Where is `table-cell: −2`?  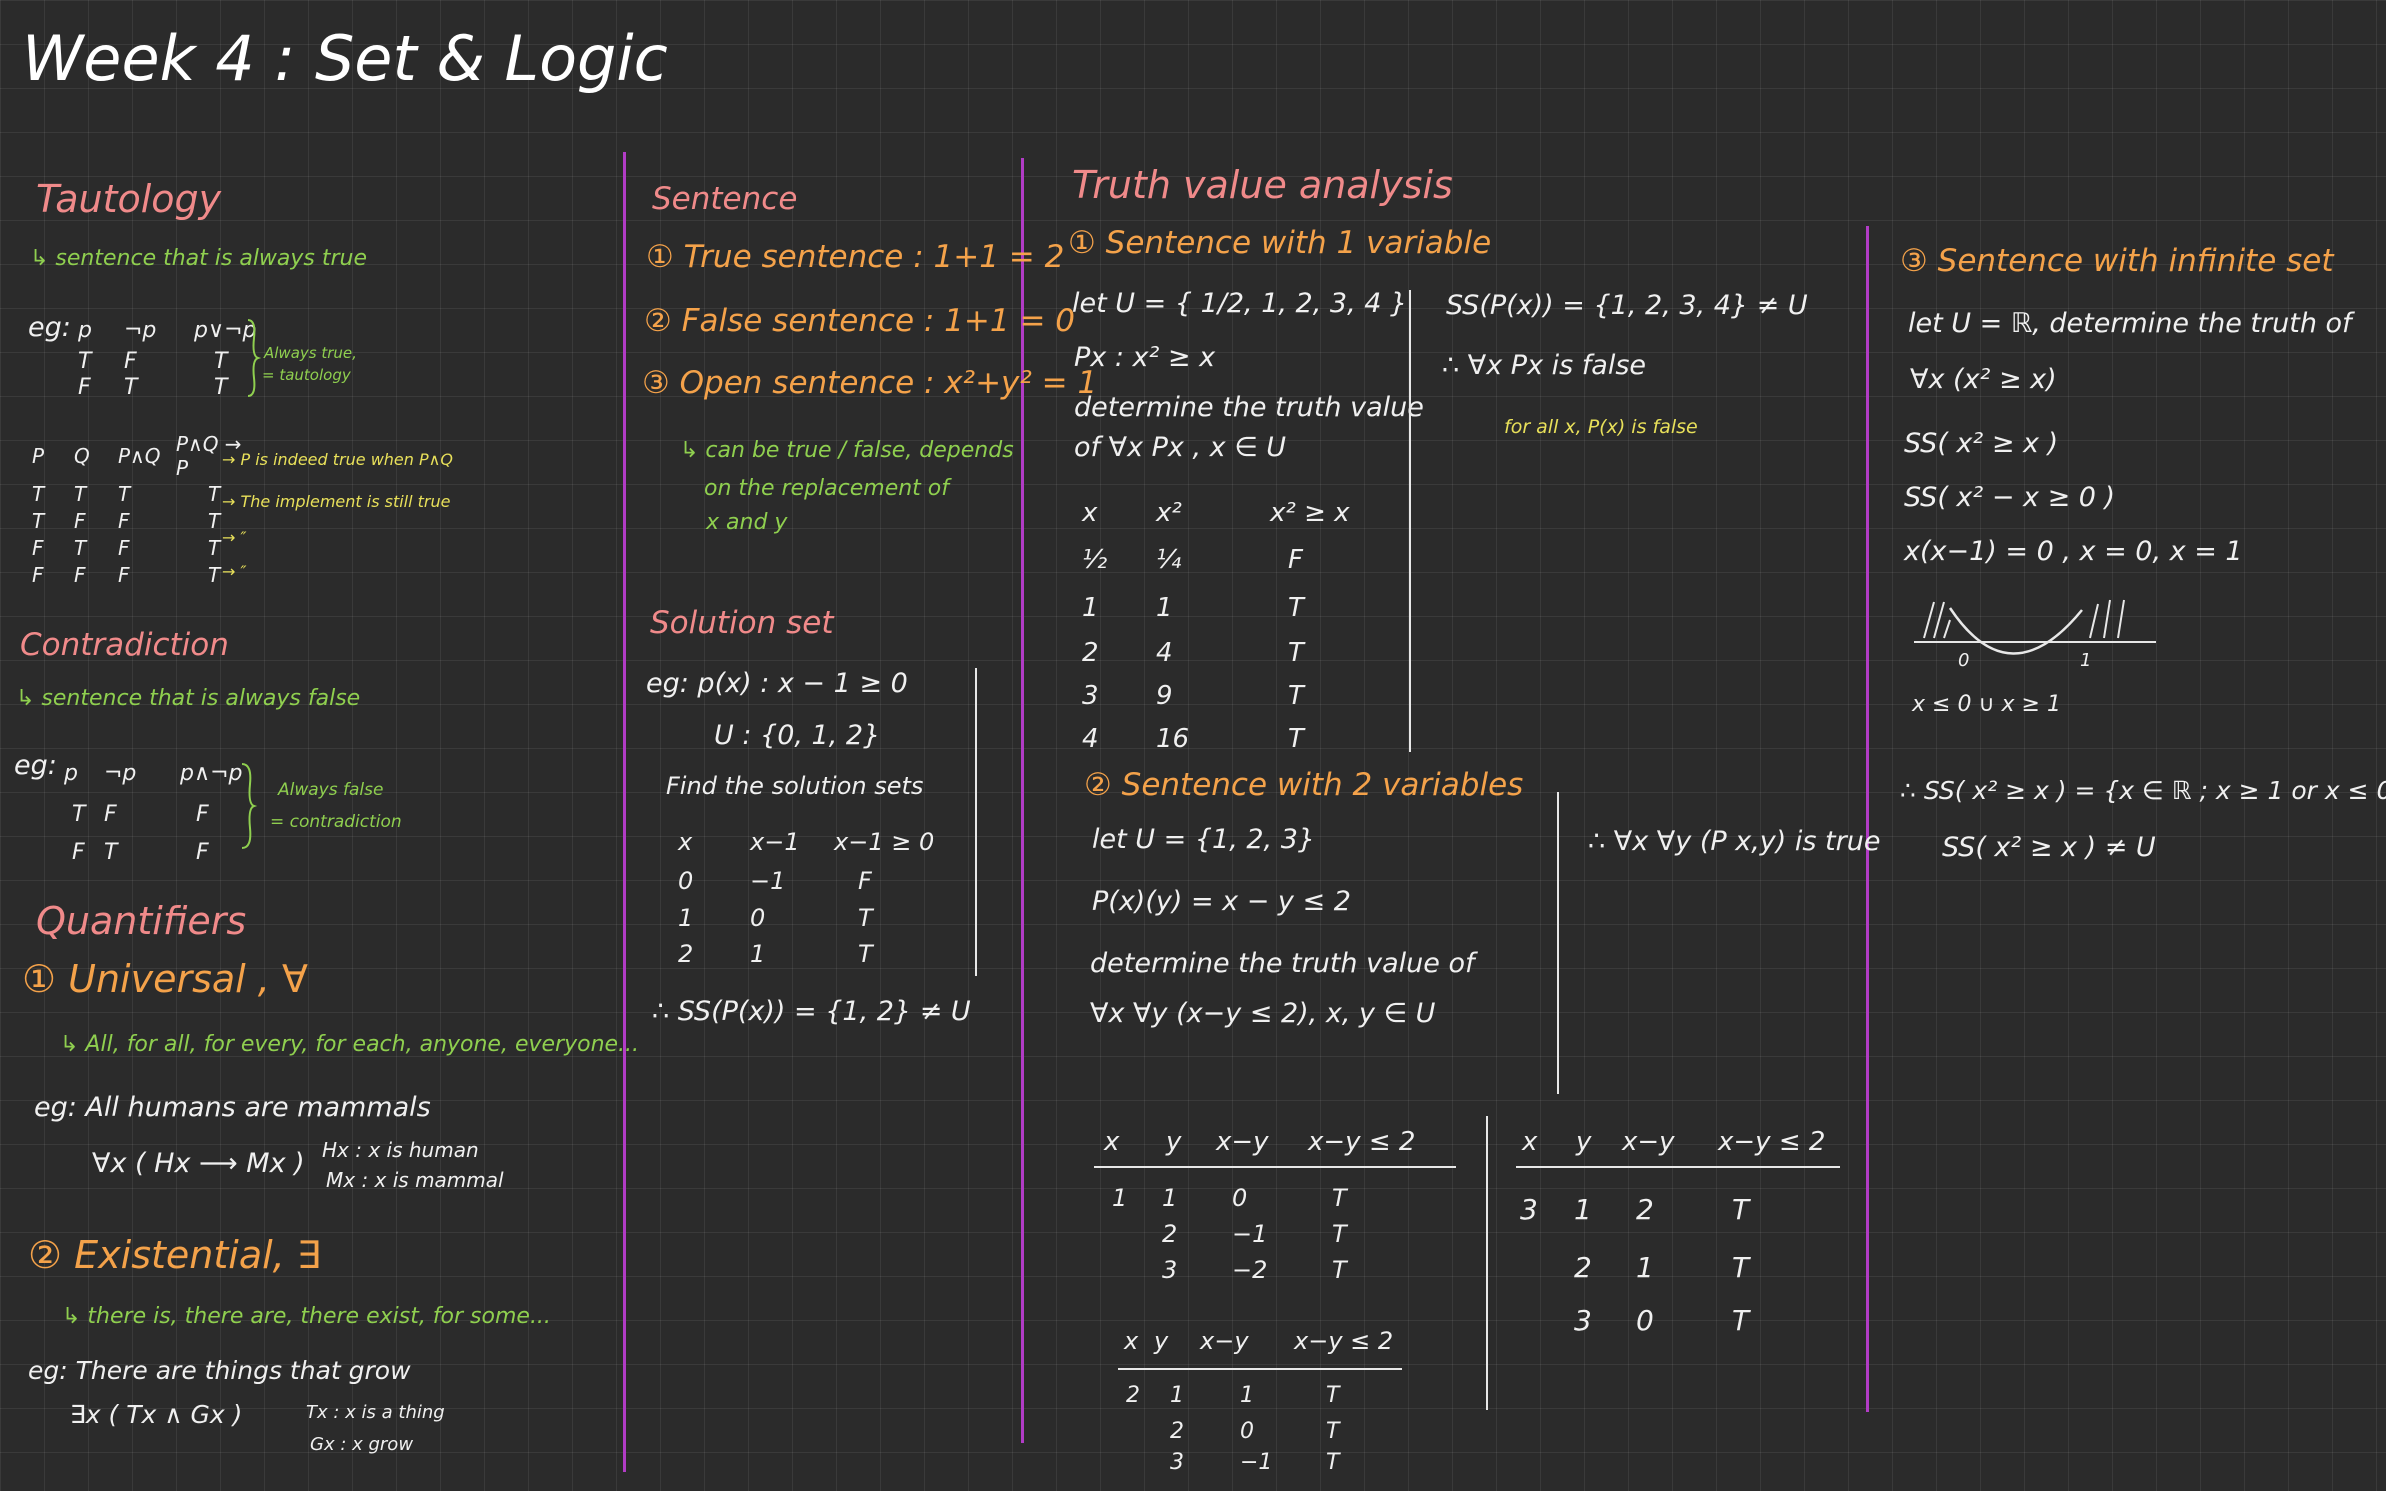
table-cell: −2 is located at coordinates (1250, 1270).